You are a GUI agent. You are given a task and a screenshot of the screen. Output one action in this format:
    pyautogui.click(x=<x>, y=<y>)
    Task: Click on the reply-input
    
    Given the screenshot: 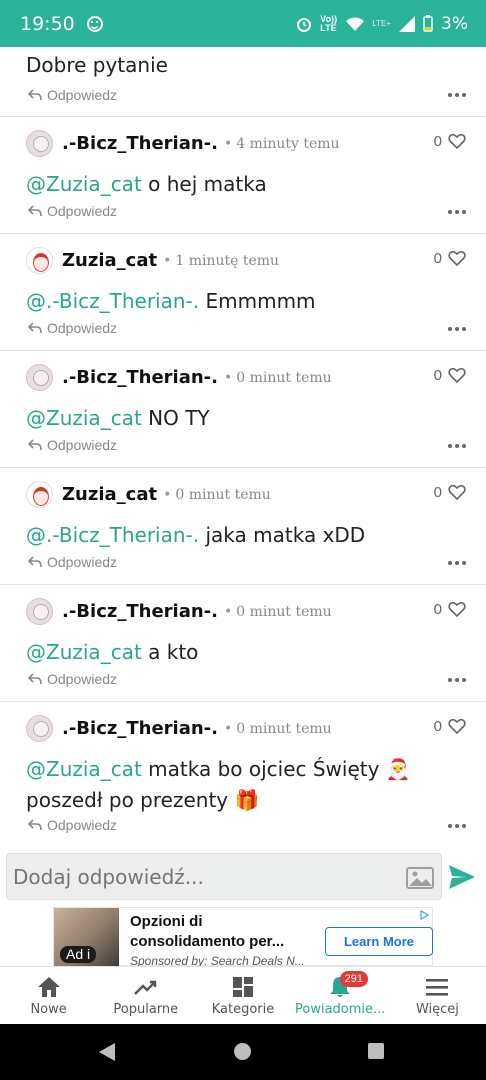 What is the action you would take?
    pyautogui.click(x=224, y=876)
    